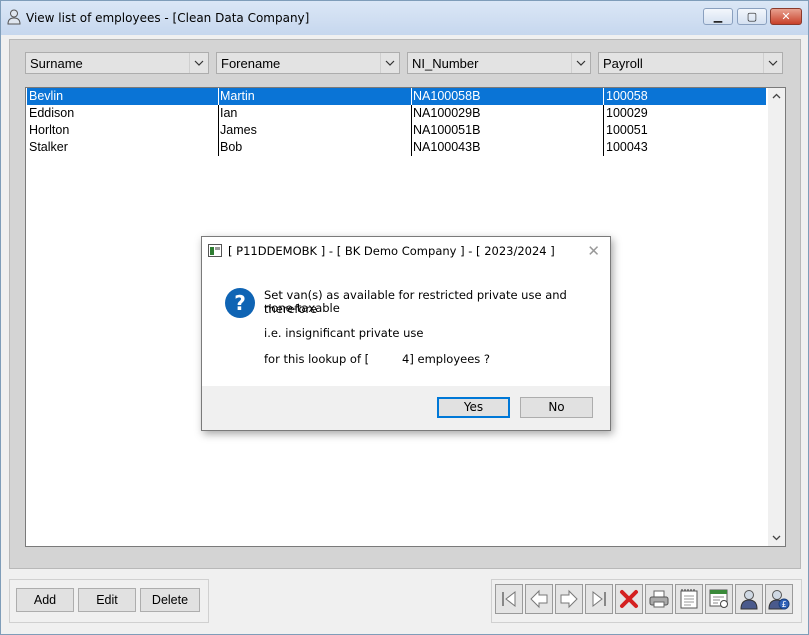 This screenshot has width=809, height=635. I want to click on question-icon: ?, so click(240, 303).